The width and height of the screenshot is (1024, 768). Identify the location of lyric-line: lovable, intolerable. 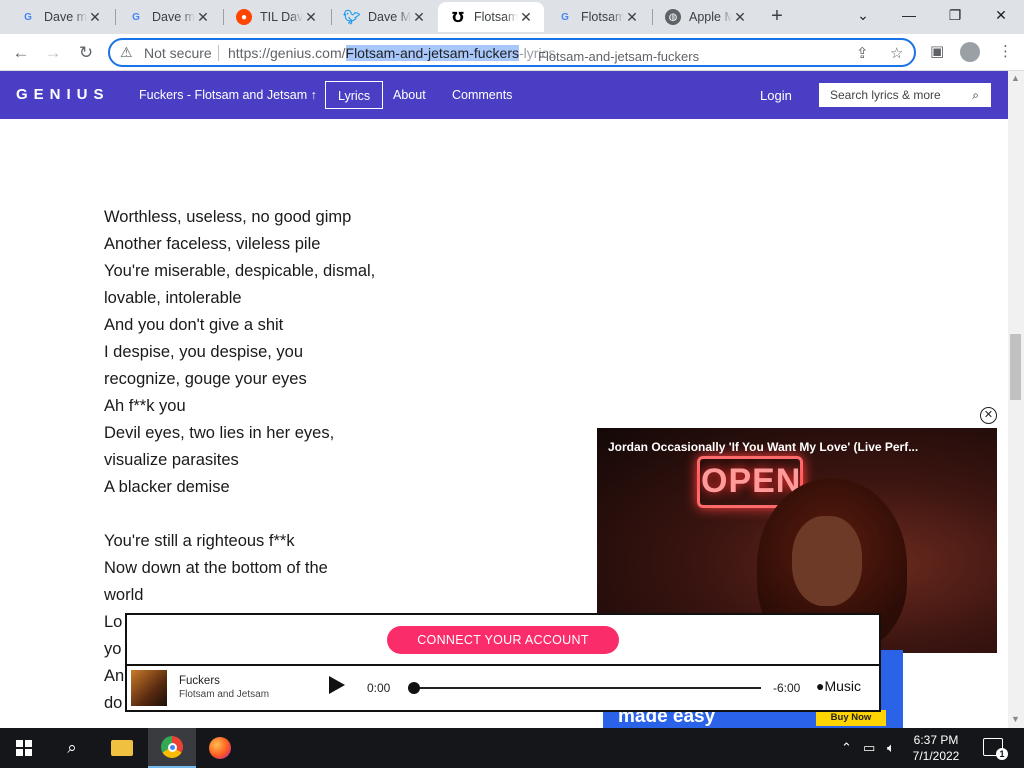
(269, 298).